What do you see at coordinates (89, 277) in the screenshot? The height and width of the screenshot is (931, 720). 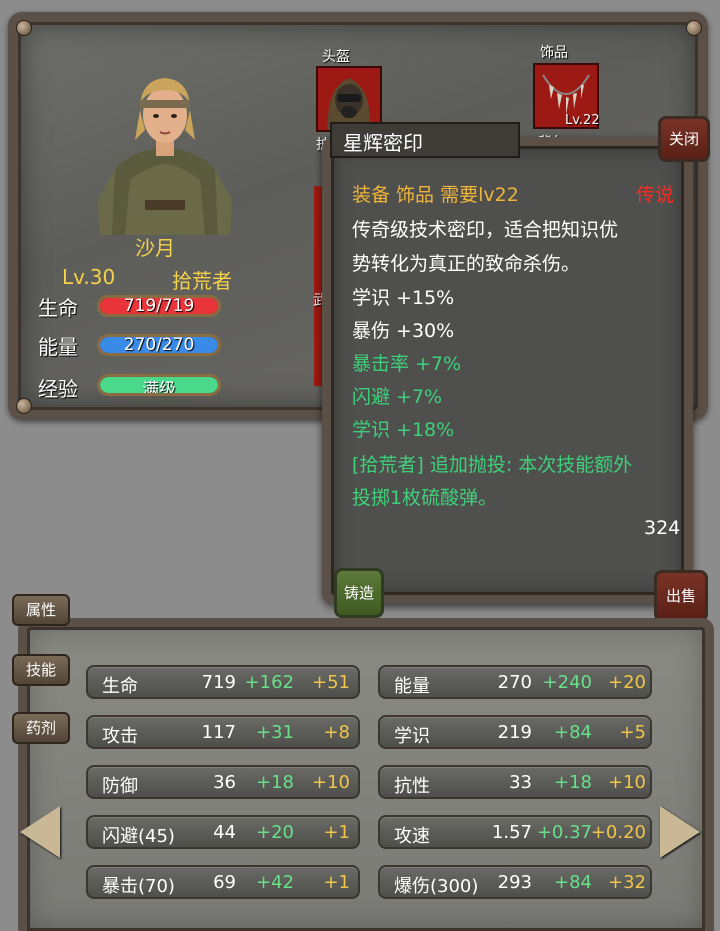 I see `character-level: Lv.30` at bounding box center [89, 277].